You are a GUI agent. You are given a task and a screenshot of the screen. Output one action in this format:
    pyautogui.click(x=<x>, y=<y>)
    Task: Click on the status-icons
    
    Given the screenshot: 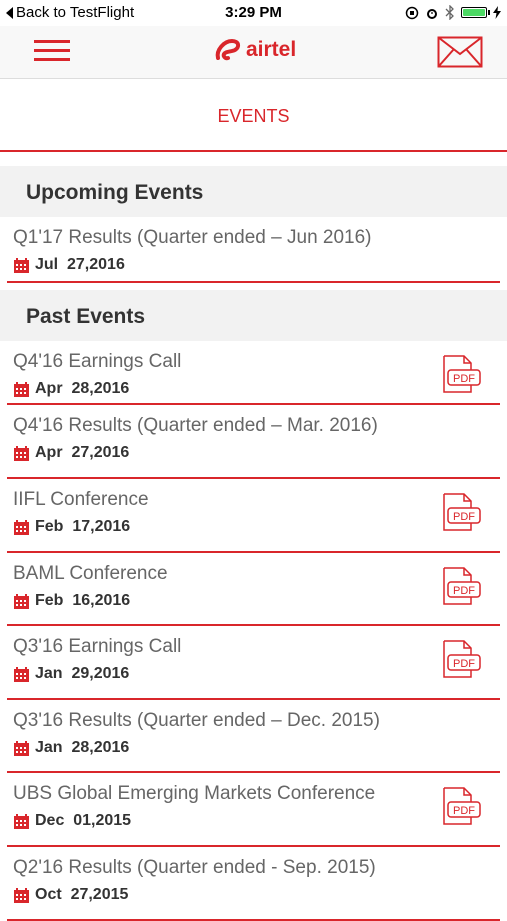 What is the action you would take?
    pyautogui.click(x=453, y=12)
    